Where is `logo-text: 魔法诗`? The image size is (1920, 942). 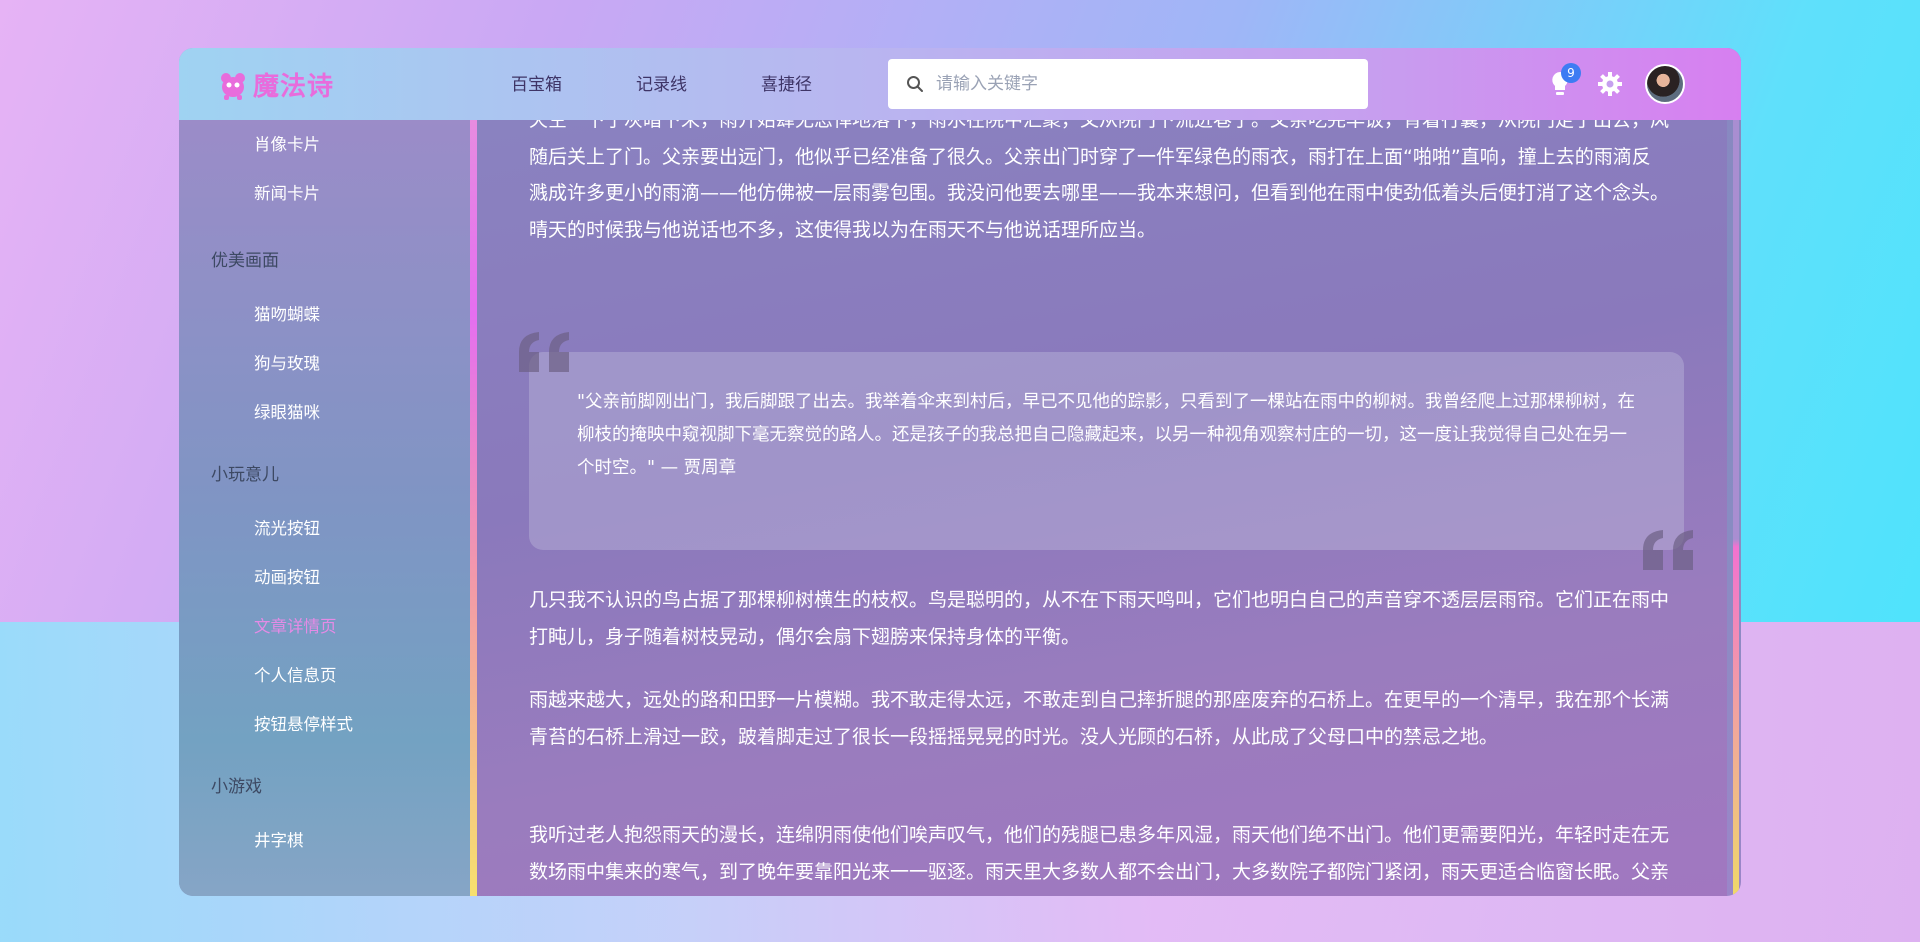 logo-text: 魔法诗 is located at coordinates (294, 87).